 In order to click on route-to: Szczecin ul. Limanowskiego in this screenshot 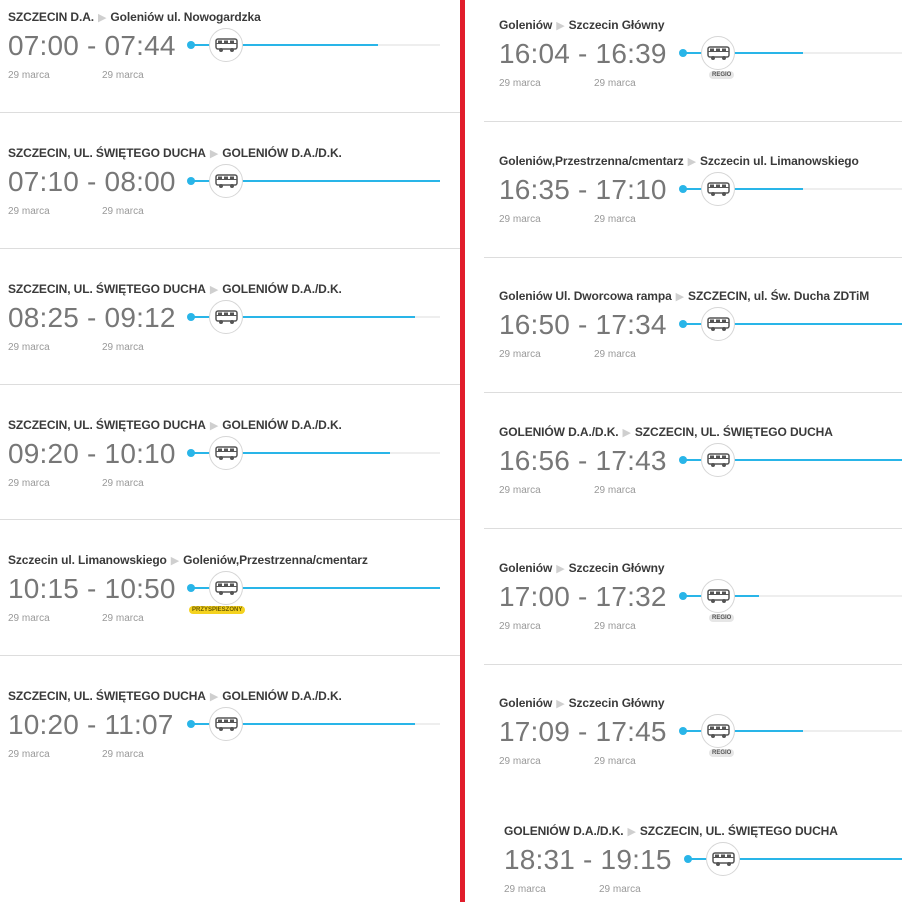, I will do `click(779, 161)`.